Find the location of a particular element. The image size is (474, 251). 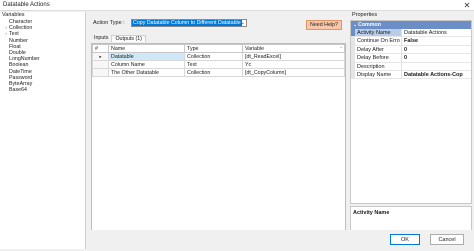

property-value: Datatable Actions-Cop is located at coordinates (436, 74).